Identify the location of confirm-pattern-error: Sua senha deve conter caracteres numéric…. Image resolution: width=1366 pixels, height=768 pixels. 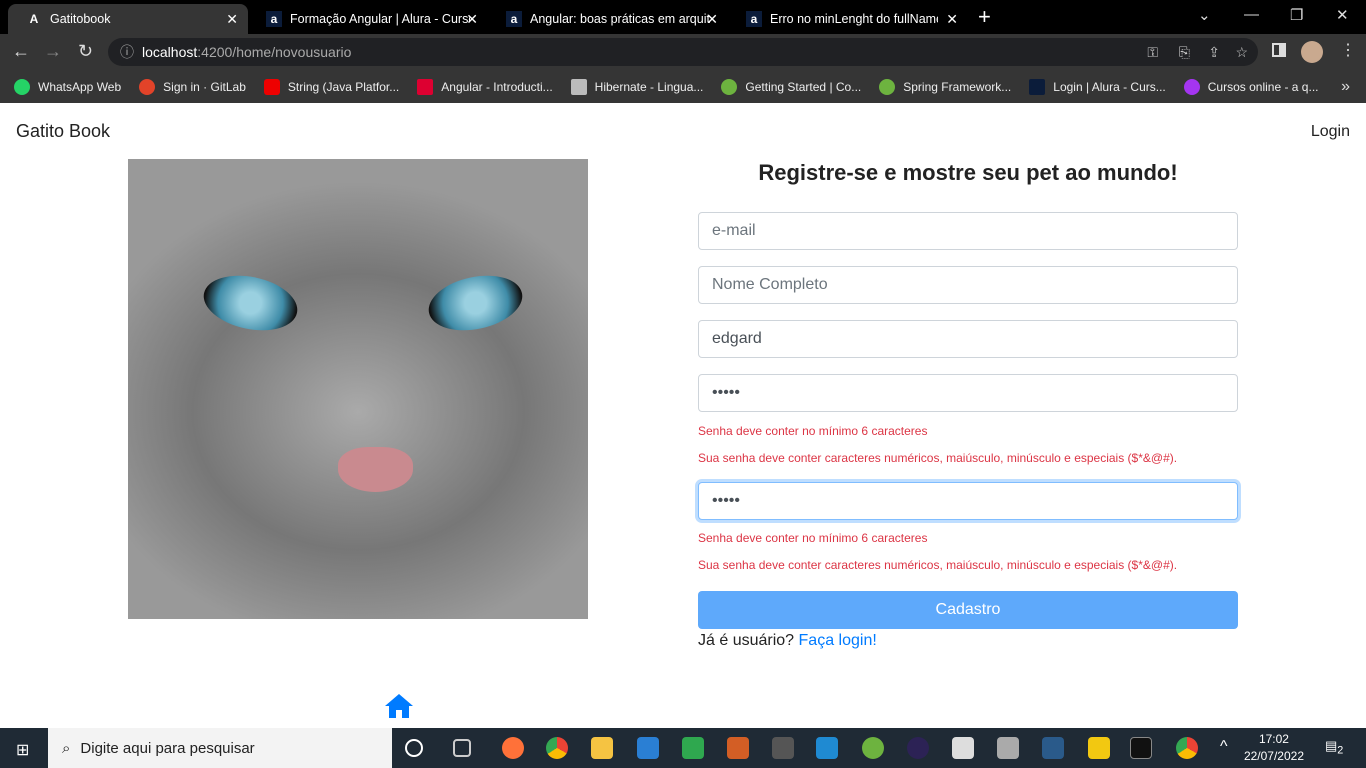
(938, 565).